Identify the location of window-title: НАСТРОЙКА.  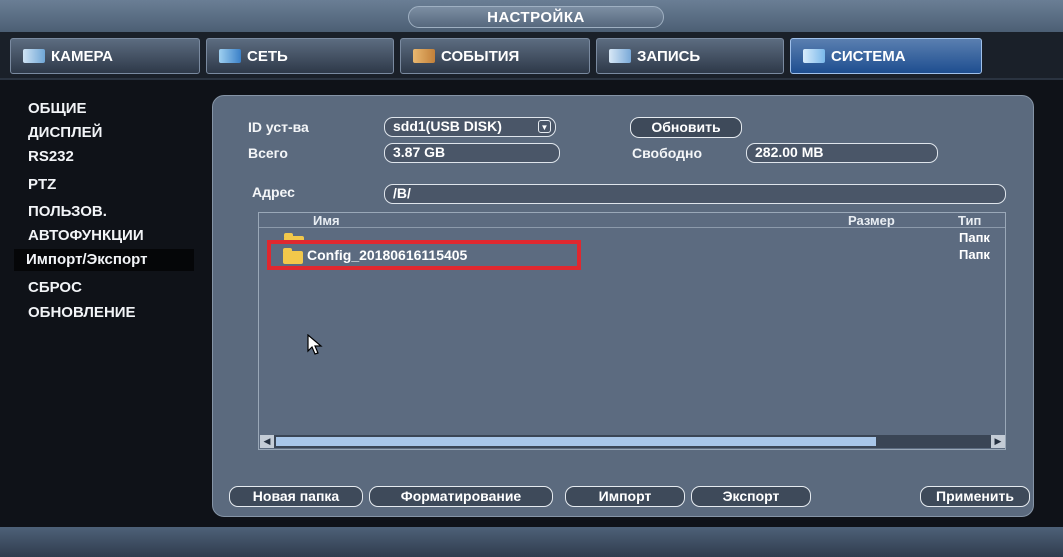
(536, 17).